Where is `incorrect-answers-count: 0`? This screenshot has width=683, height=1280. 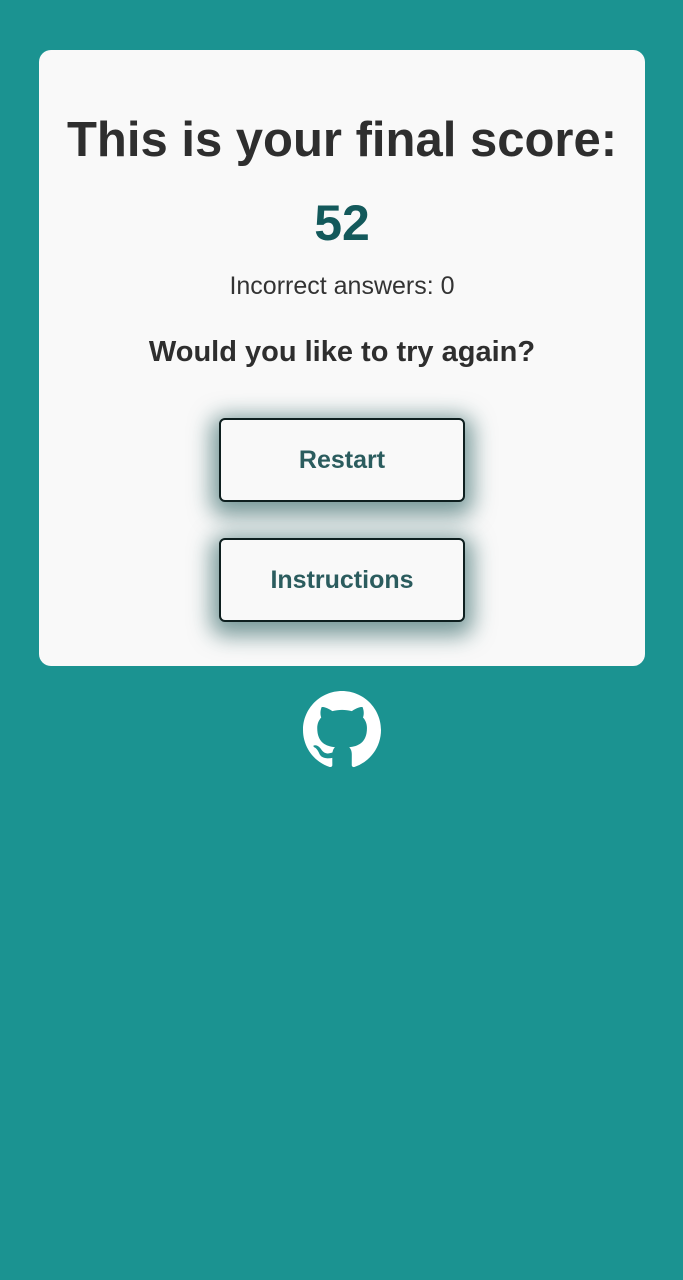
incorrect-answers-count: 0 is located at coordinates (447, 286).